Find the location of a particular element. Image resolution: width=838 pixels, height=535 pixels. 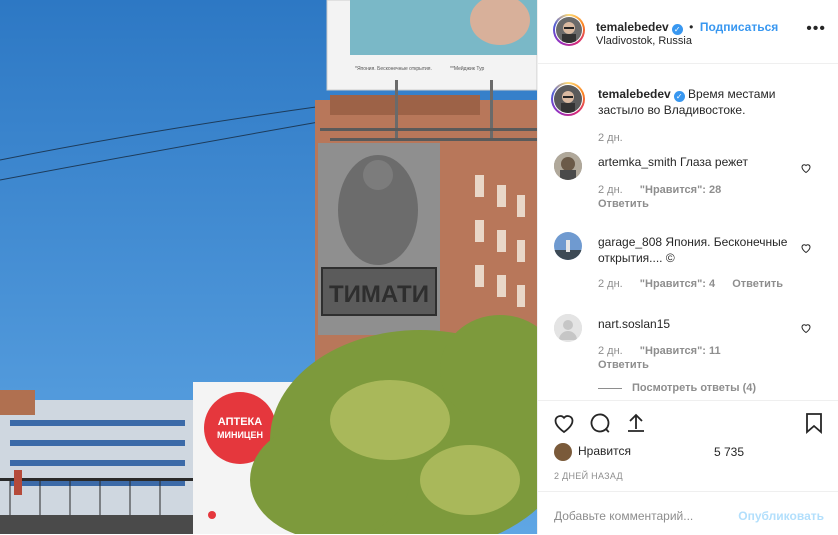

likes-count: 5 735 is located at coordinates (729, 452).